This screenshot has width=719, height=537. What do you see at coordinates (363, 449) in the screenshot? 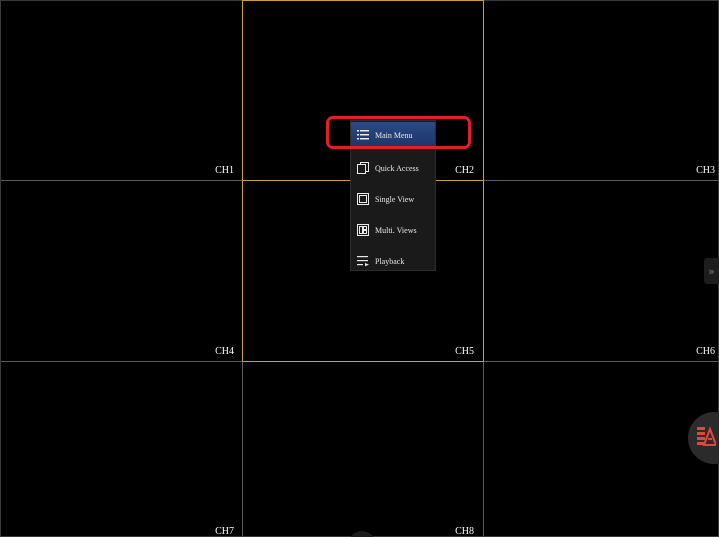
I see `channel-cell-ch8` at bounding box center [363, 449].